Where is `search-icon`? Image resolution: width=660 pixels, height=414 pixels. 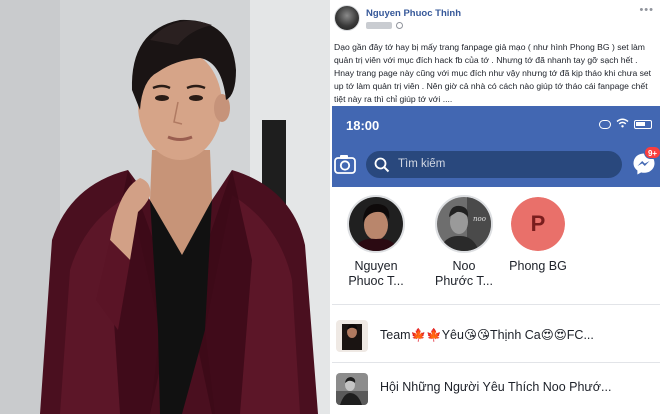
search-icon is located at coordinates (382, 165).